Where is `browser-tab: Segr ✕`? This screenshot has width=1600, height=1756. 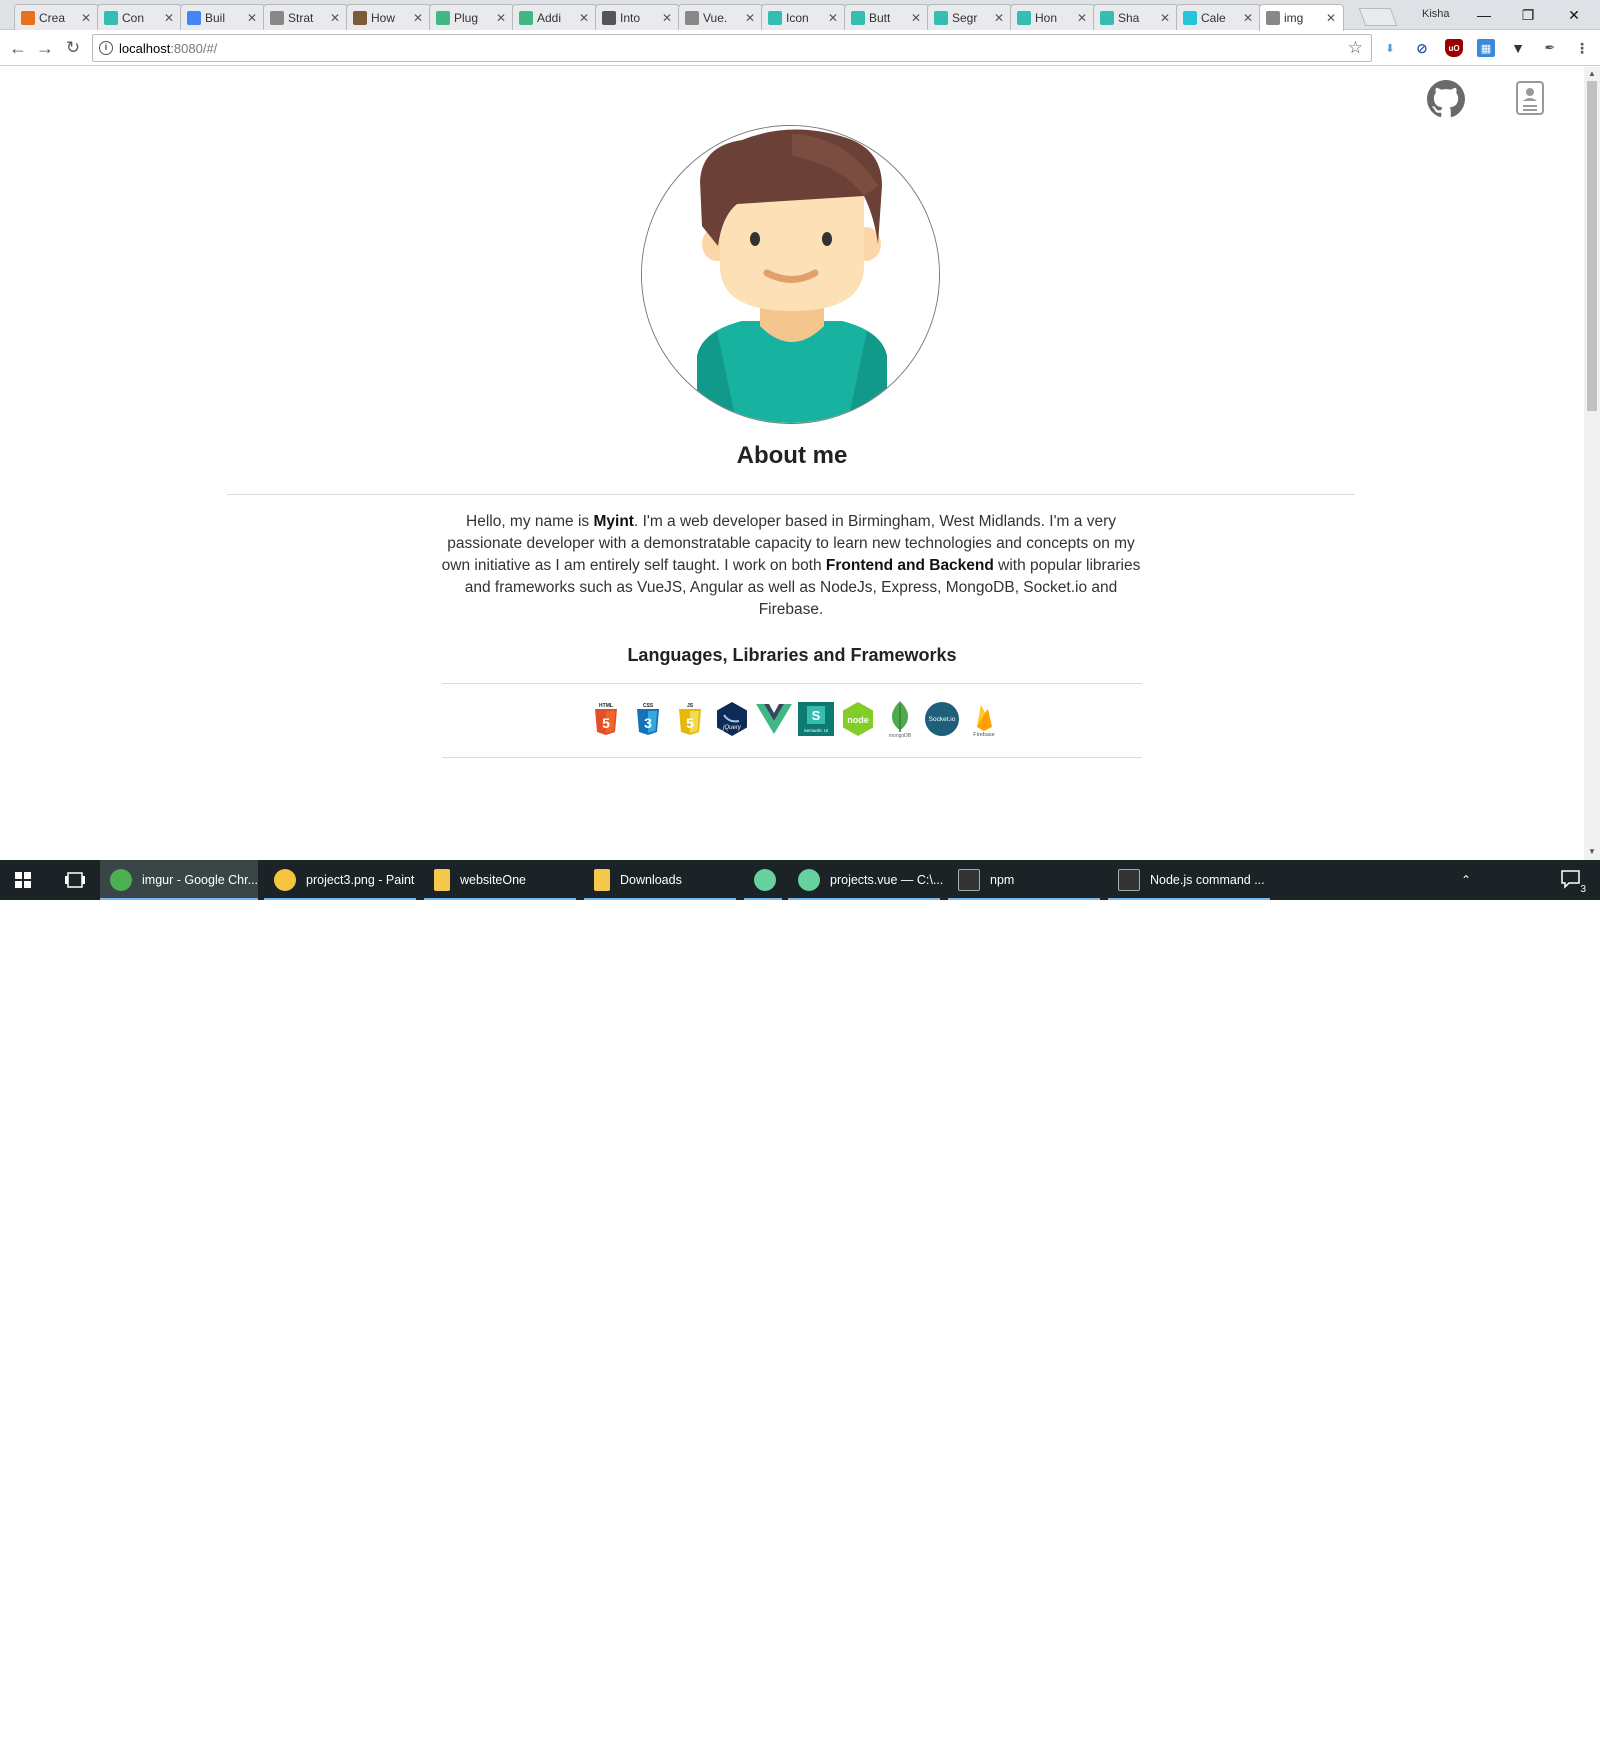
browser-tab: Segr ✕ is located at coordinates (969, 17).